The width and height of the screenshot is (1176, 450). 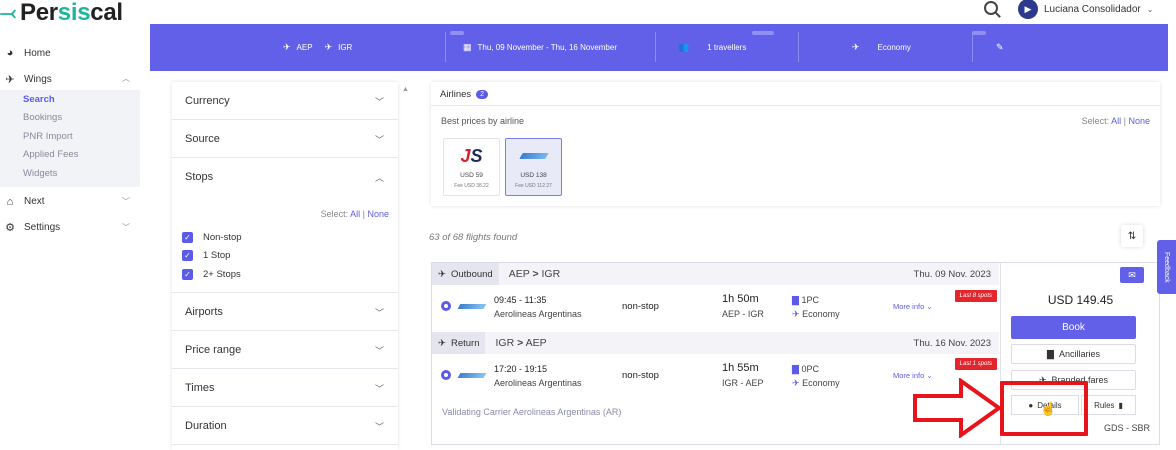 I want to click on sort-button: ⇅, so click(x=1132, y=236).